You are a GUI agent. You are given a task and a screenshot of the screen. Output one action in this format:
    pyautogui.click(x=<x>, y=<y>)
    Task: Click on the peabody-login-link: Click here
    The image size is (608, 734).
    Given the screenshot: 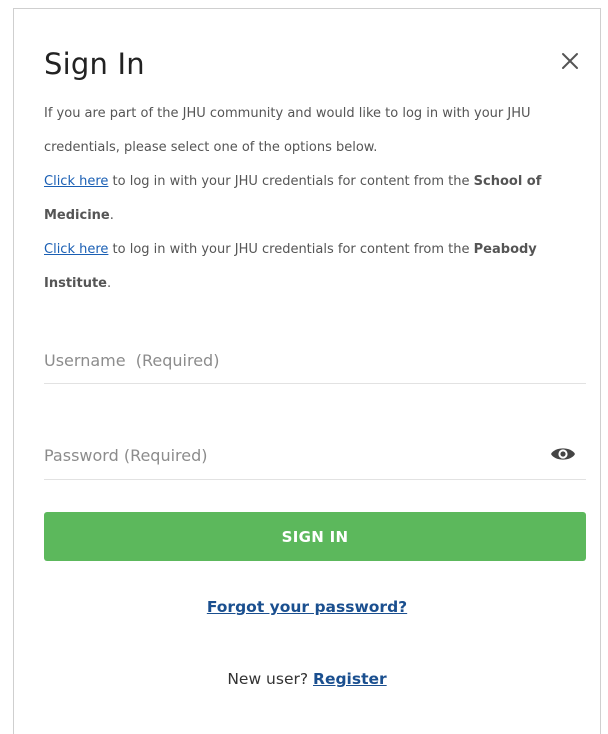 What is the action you would take?
    pyautogui.click(x=76, y=249)
    